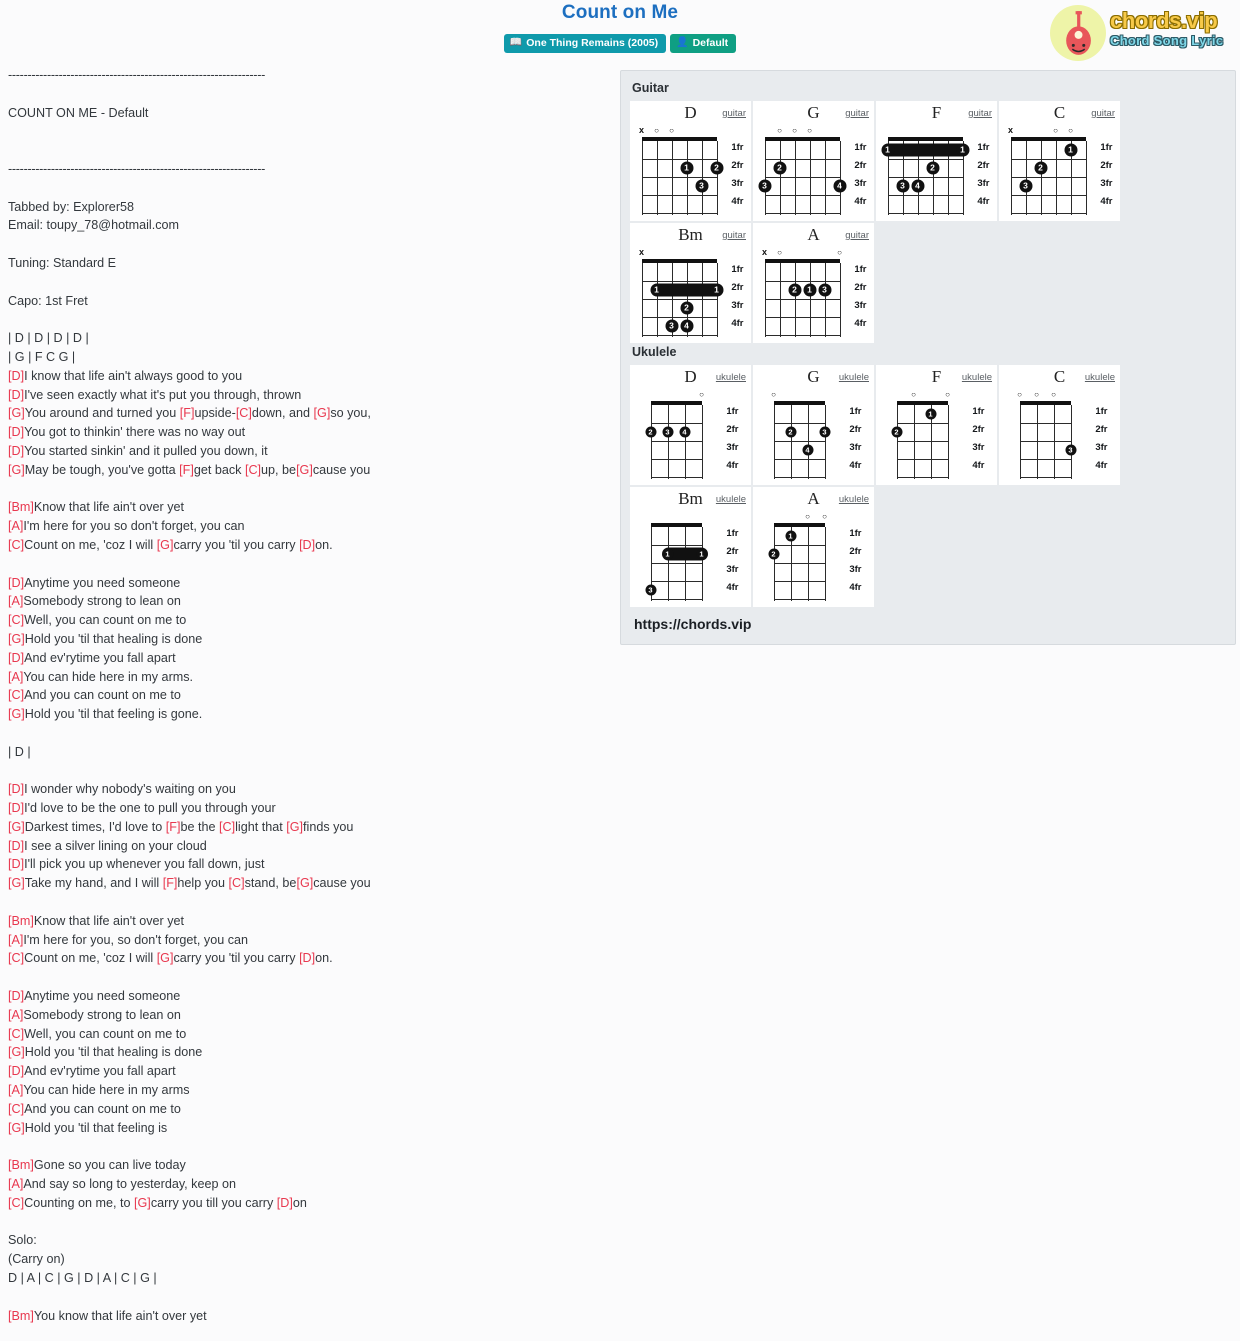  I want to click on chord-card-bm: Bm ukulele 1 1 3 1fr 2fr 3fr 4fr, so click(690, 547).